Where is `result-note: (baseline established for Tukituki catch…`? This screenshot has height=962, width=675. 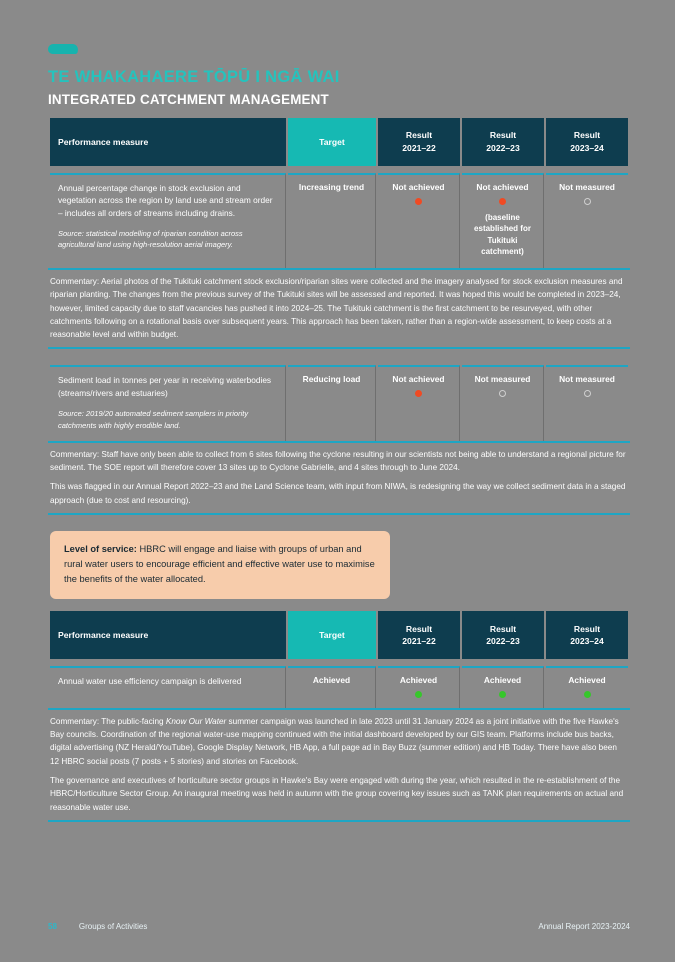 result-note: (baseline established for Tukituki catch… is located at coordinates (502, 234).